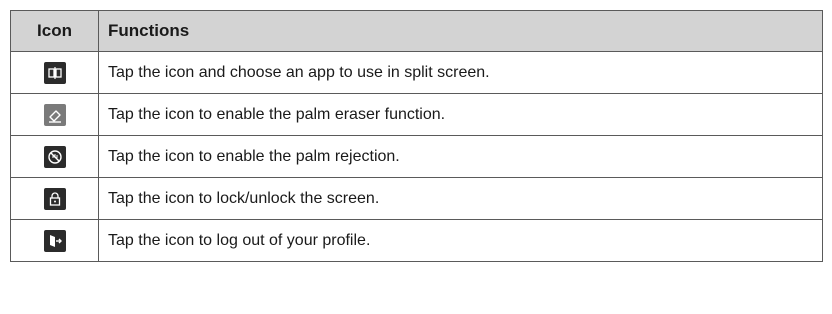  Describe the element at coordinates (460, 198) in the screenshot. I see `description-cell: Tap the icon to lock/unlock the screen.` at that location.